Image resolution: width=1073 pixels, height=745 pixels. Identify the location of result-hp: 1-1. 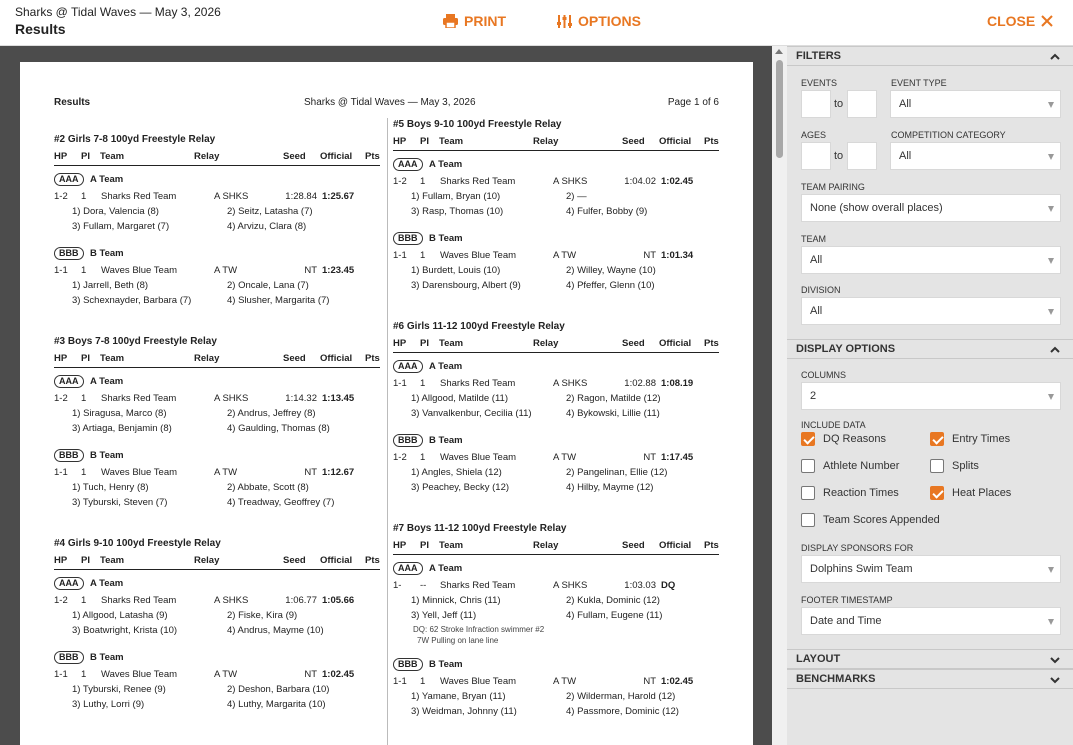
(61, 270).